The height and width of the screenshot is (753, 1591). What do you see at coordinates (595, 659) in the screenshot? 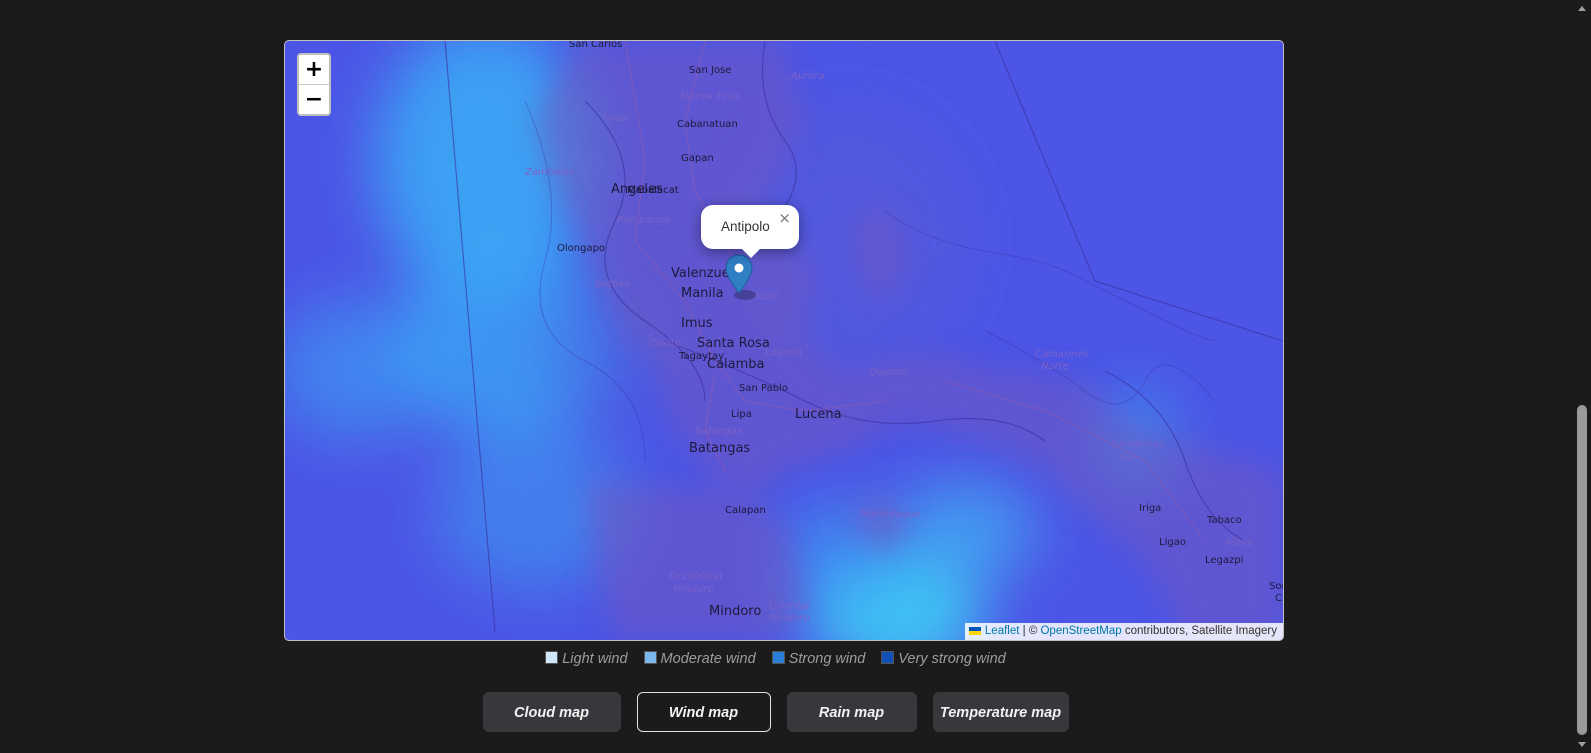
I see `legend-label: Light wind` at bounding box center [595, 659].